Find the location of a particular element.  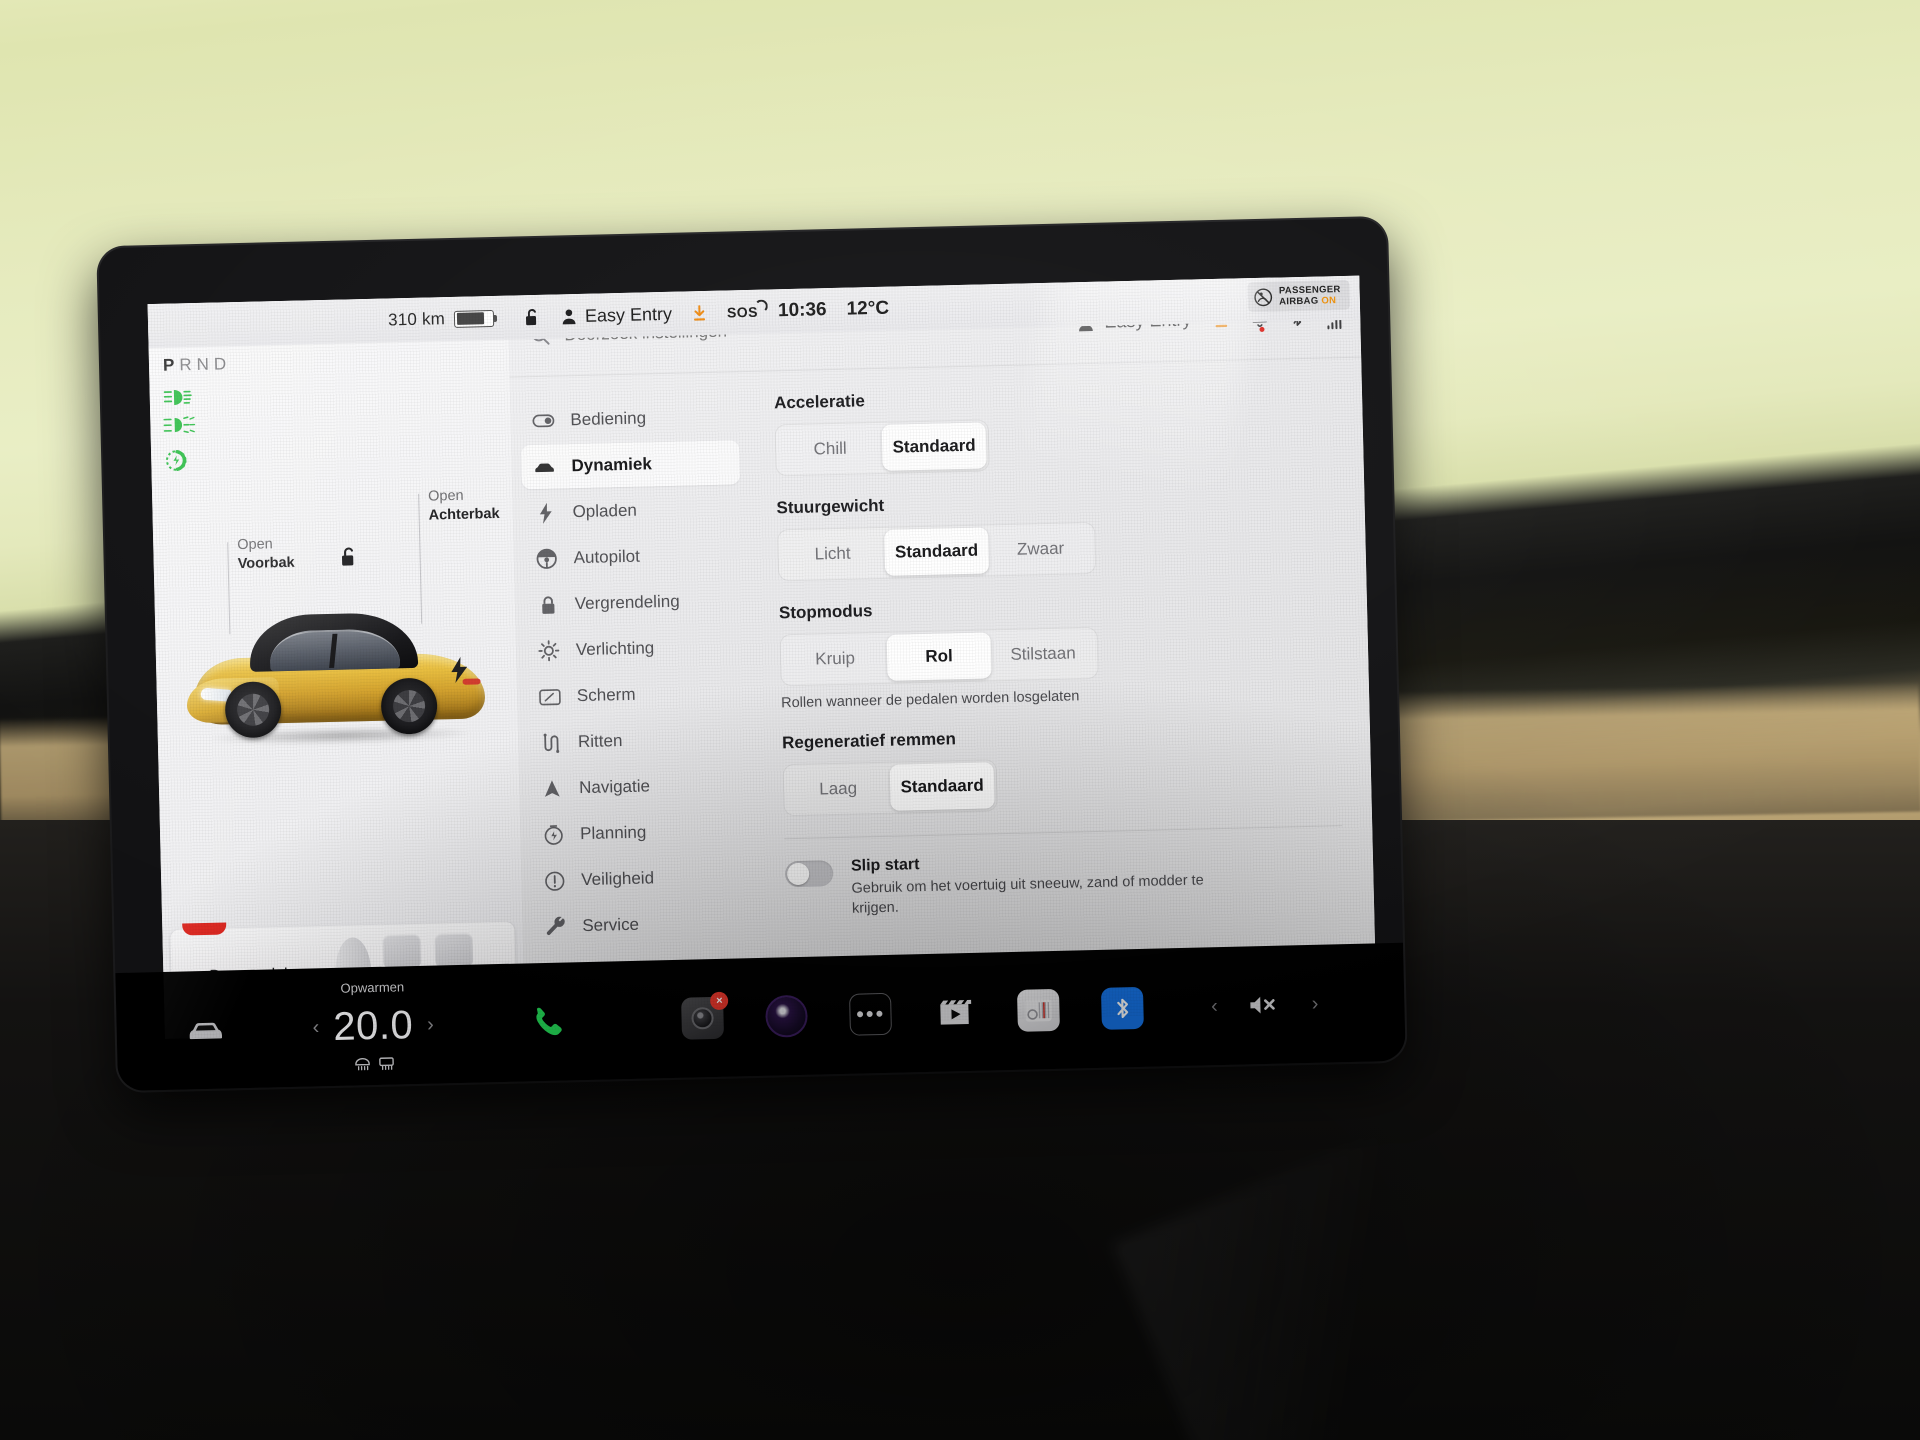

steering-wheel-icon is located at coordinates (546, 559).